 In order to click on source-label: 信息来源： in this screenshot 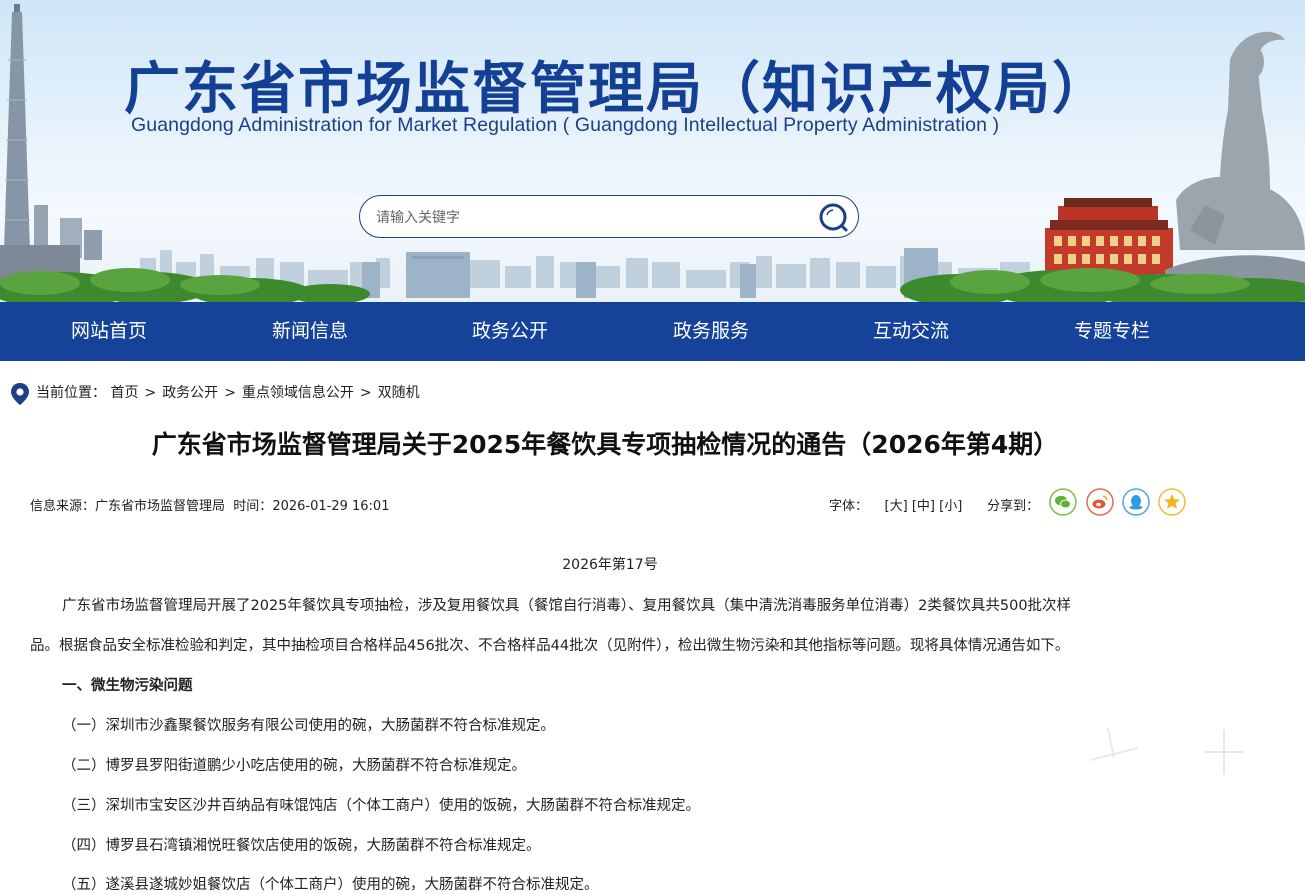, I will do `click(63, 506)`.